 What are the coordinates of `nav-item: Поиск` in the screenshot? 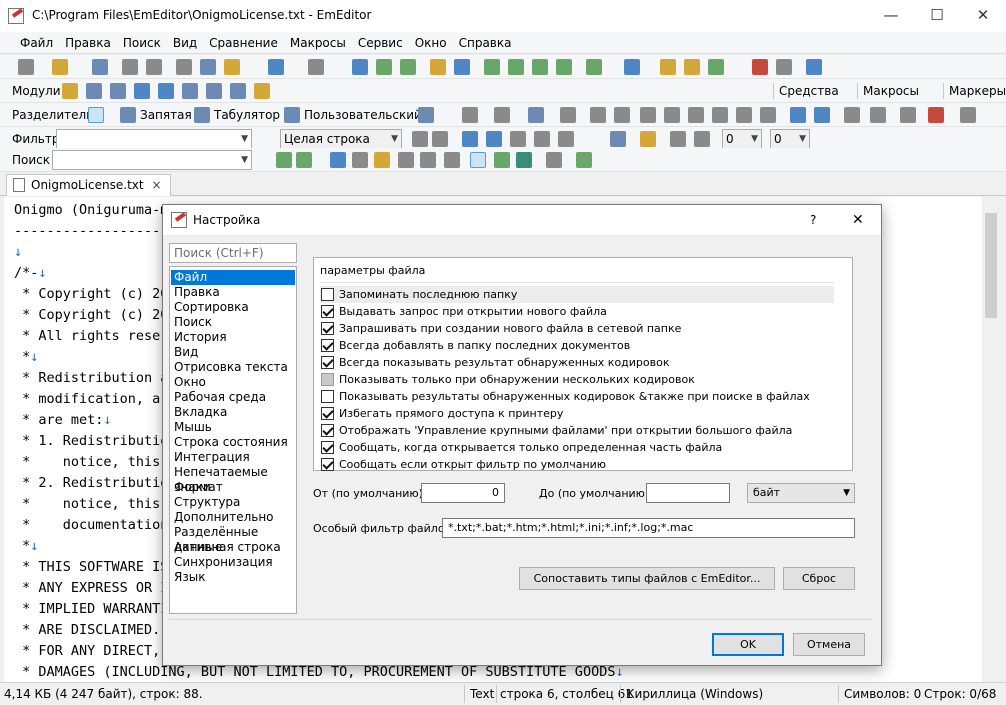 It's located at (233, 322).